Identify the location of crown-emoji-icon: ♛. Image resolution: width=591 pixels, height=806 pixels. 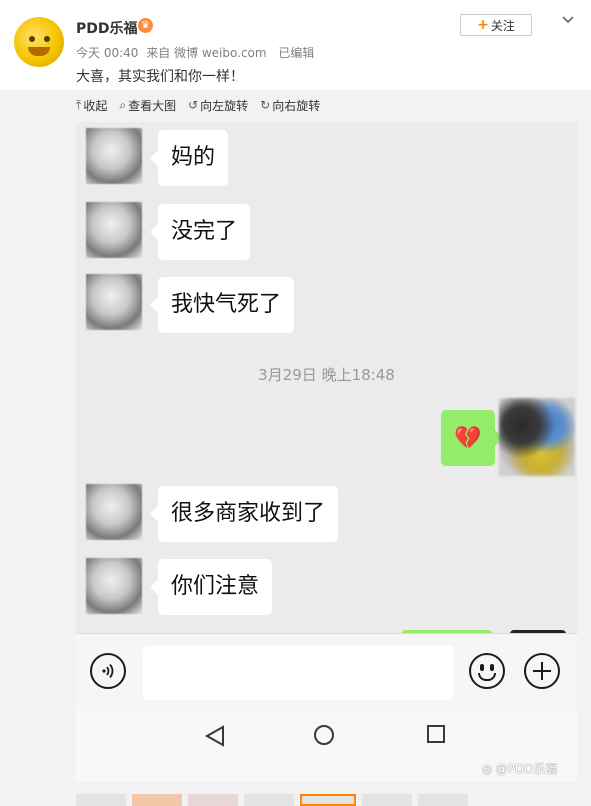
(145, 25).